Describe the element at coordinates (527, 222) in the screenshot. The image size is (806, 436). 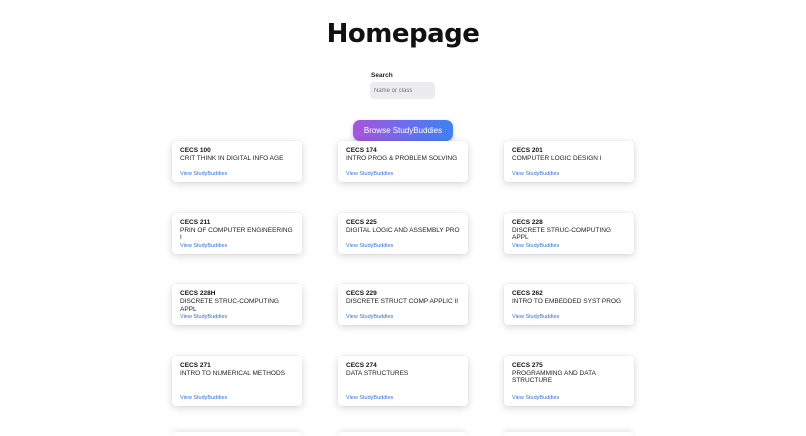
I see `course-code: CECS 228` at that location.